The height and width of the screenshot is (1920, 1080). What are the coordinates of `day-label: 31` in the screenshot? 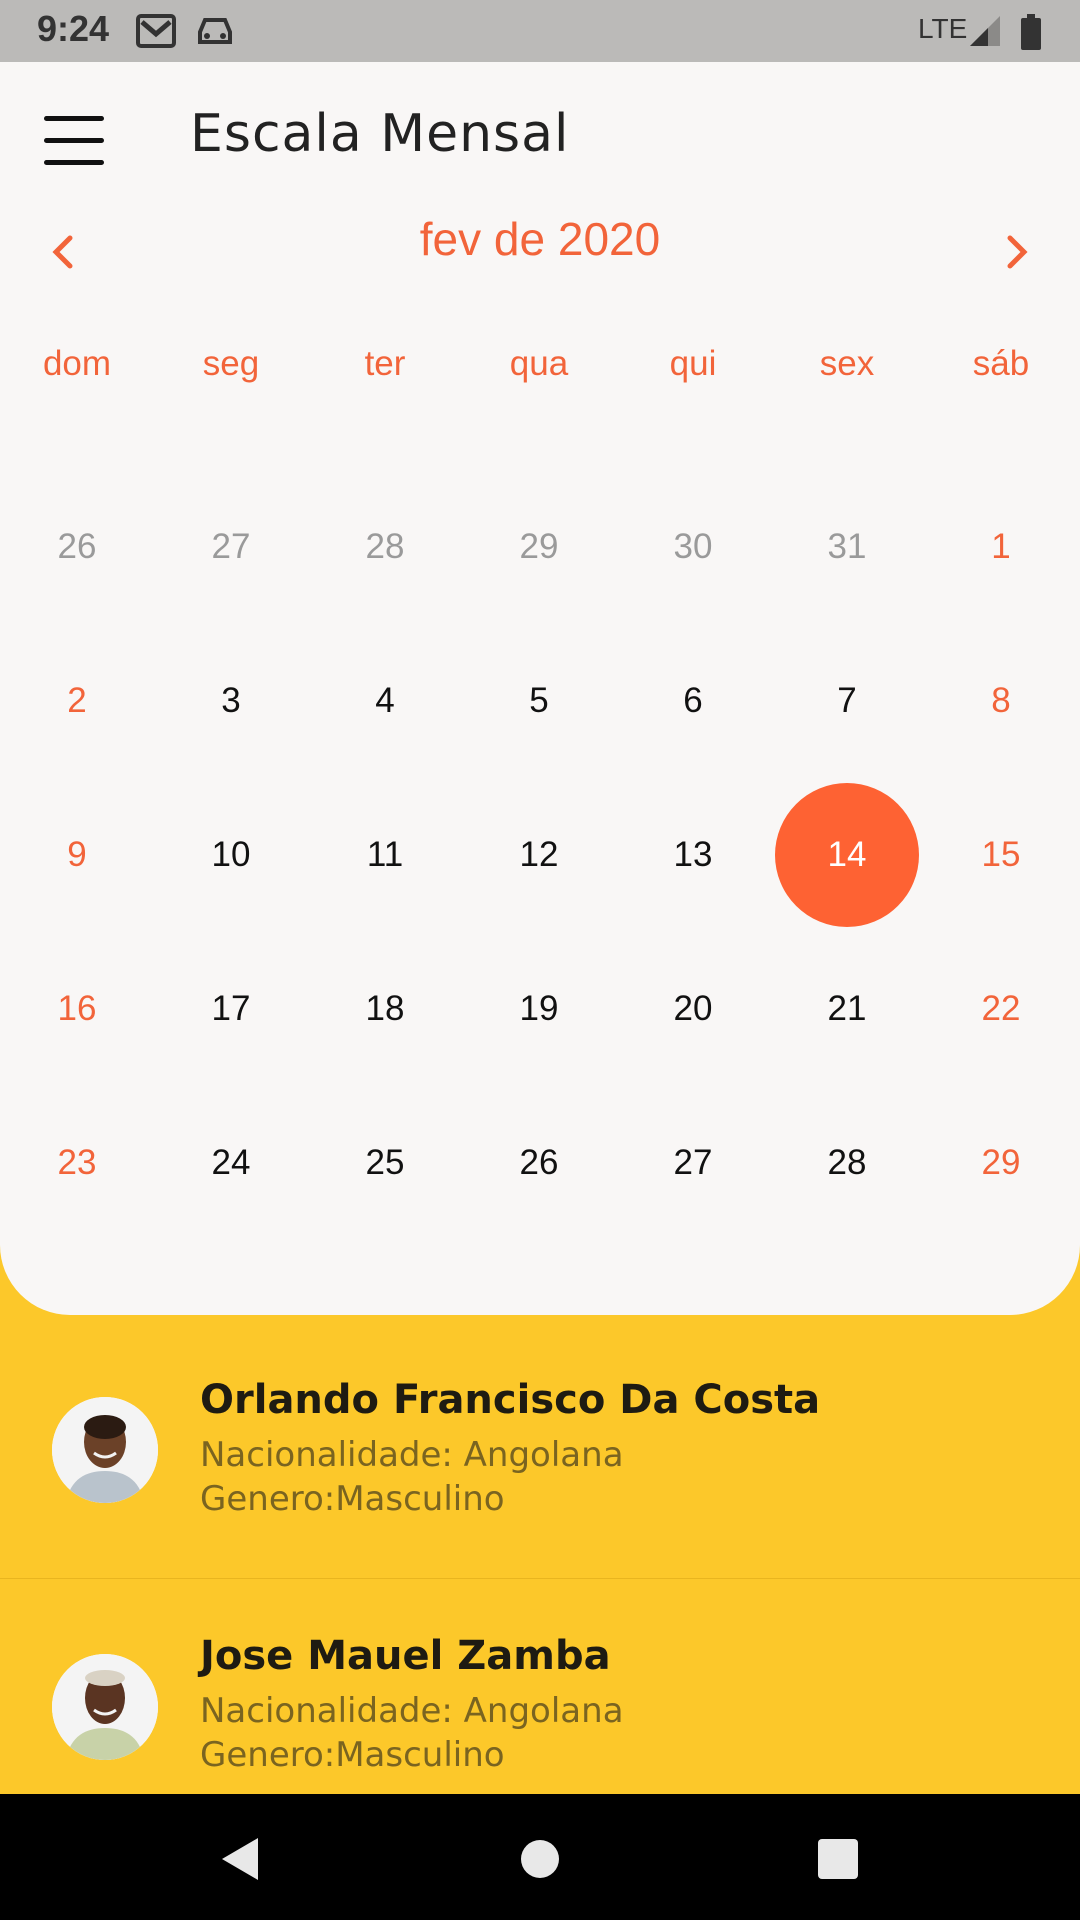 It's located at (847, 546).